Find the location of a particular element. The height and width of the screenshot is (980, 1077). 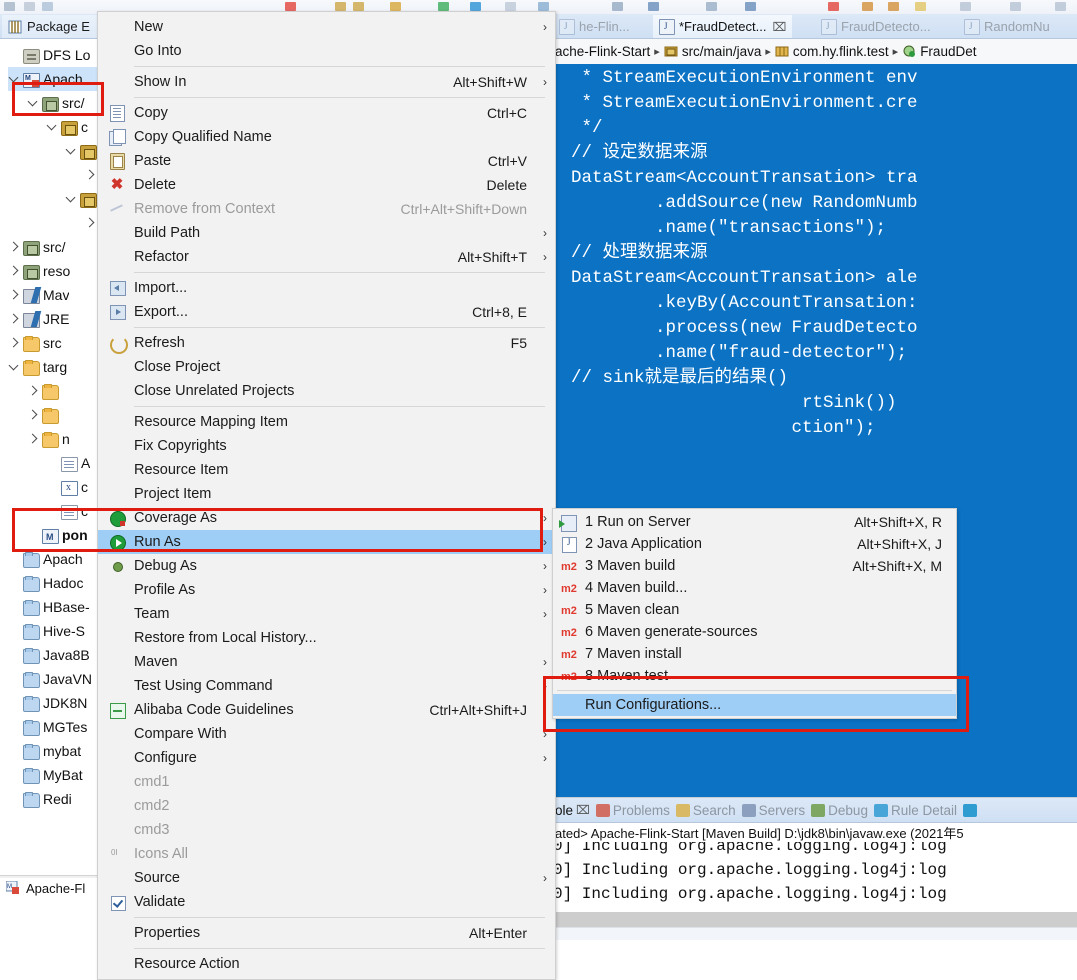

submenu-item-6-maven-generate-sources: m2 6 Maven generate-sources is located at coordinates (754, 632).